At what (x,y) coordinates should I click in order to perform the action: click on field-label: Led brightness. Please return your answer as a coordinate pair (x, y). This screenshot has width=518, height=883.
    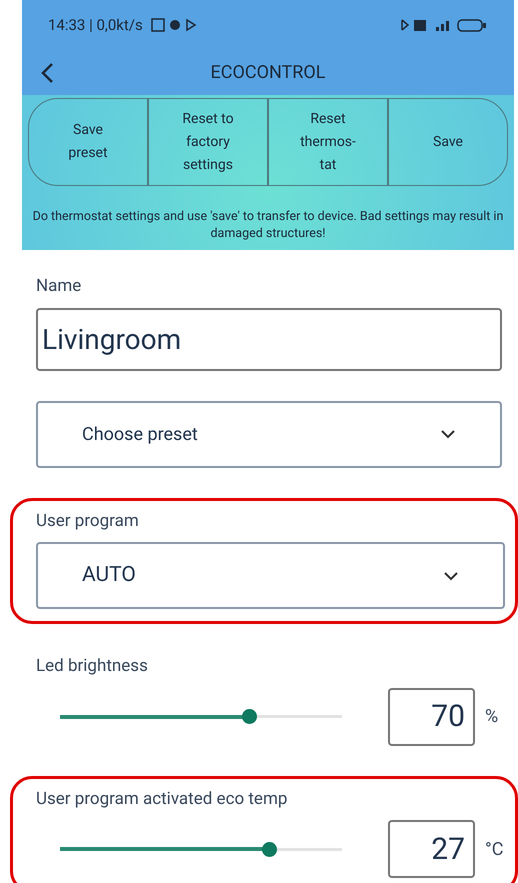
    Looking at the image, I should click on (92, 666).